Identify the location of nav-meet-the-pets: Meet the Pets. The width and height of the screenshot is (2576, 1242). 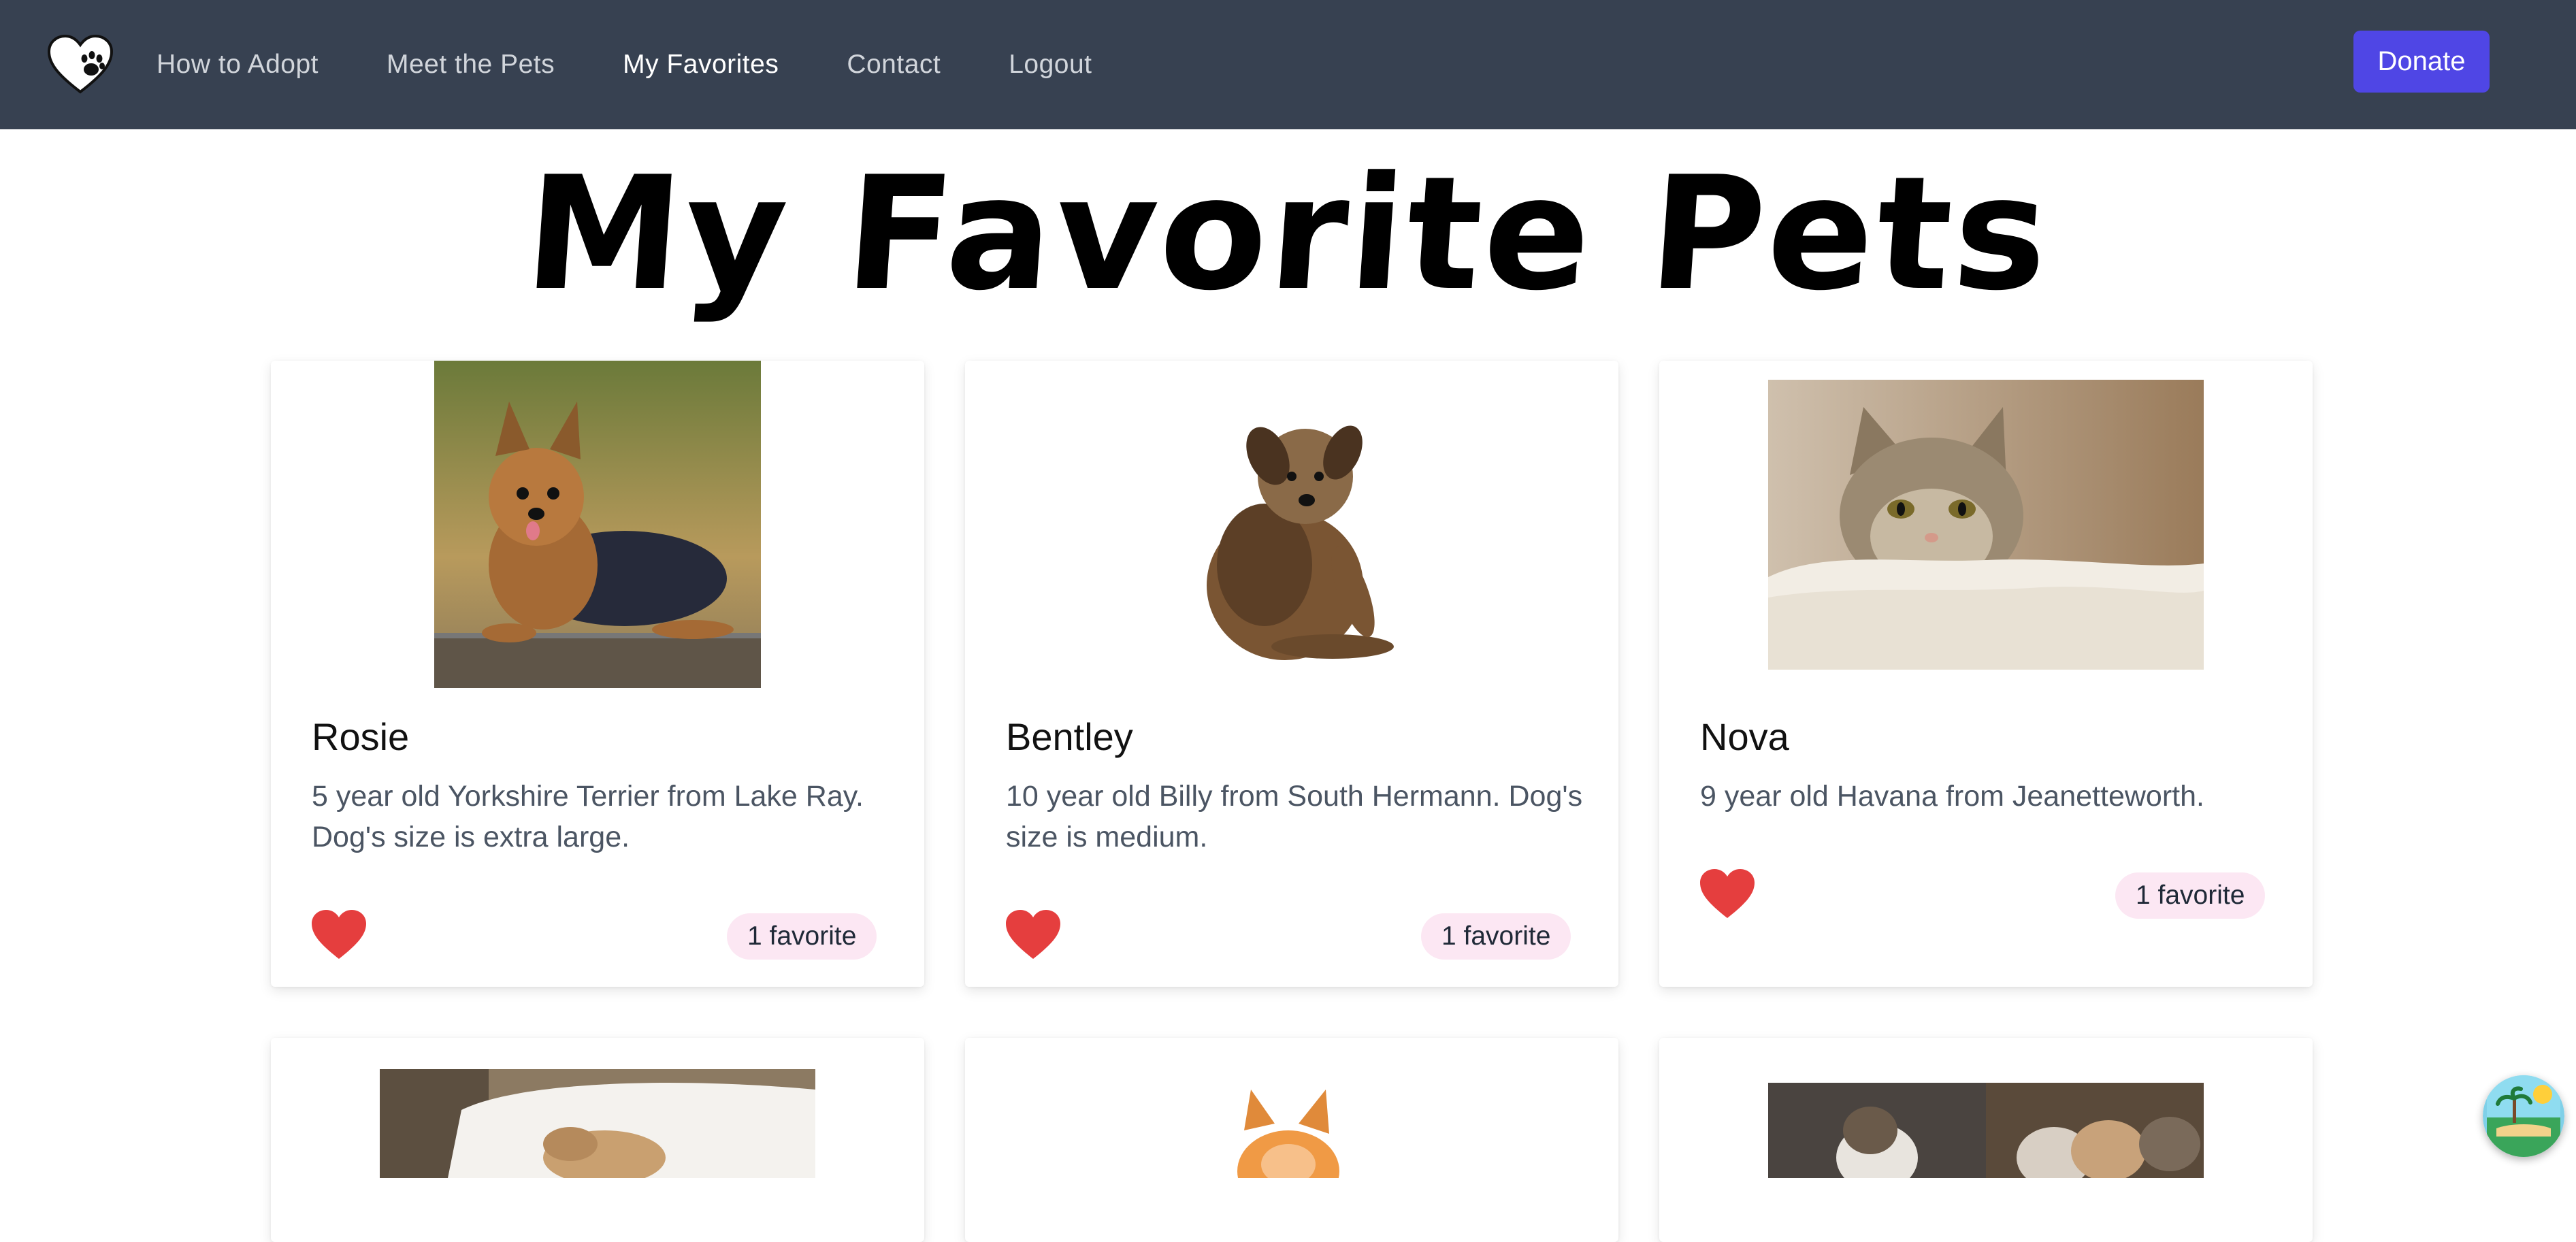
(471, 65).